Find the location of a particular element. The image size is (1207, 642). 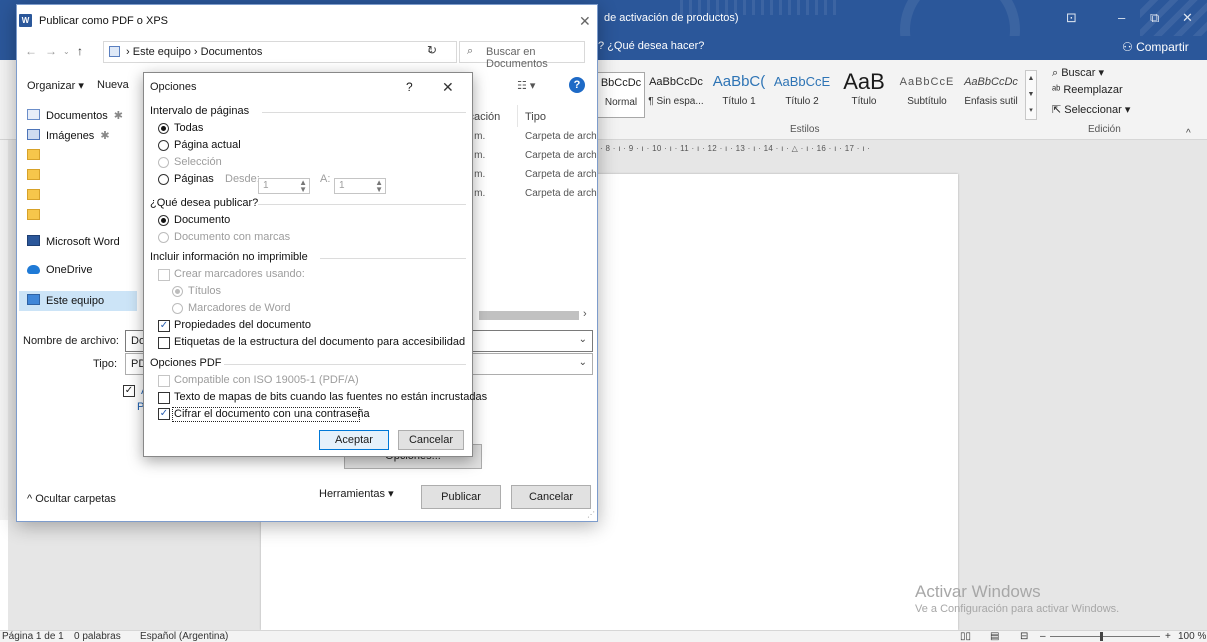

ribbon-display-options-icon: ⊡ is located at coordinates (1071, 18).